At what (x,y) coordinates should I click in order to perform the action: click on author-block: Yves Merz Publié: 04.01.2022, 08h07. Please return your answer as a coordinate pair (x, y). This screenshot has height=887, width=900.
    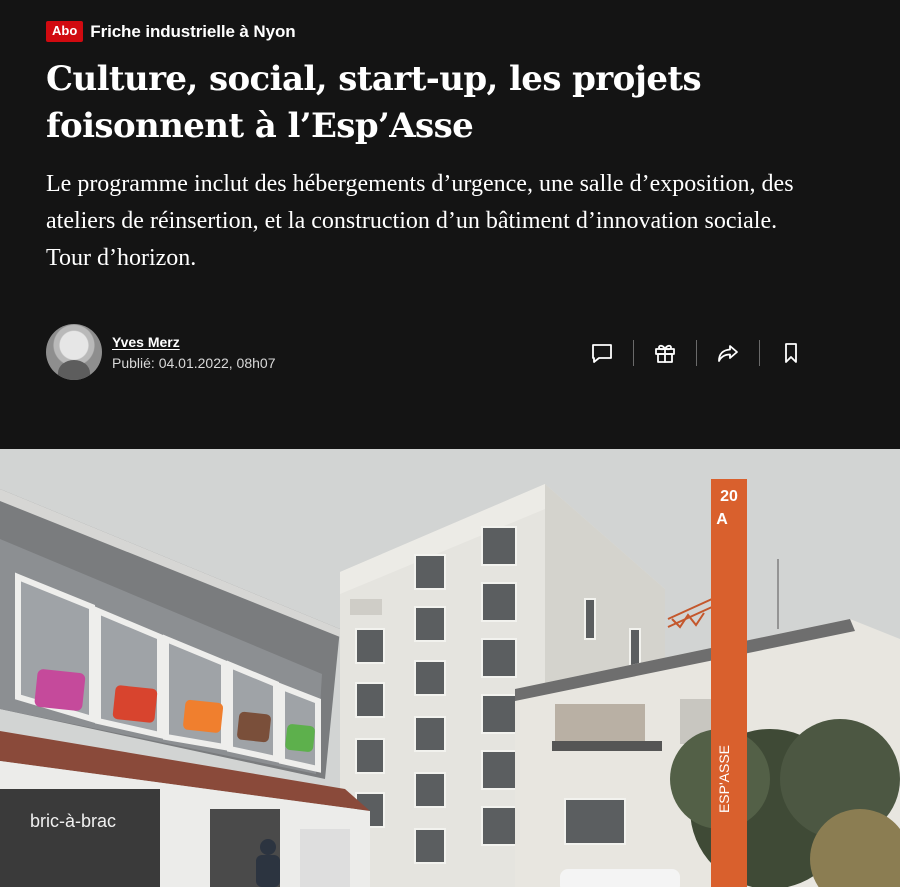
    Looking at the image, I should click on (193, 352).